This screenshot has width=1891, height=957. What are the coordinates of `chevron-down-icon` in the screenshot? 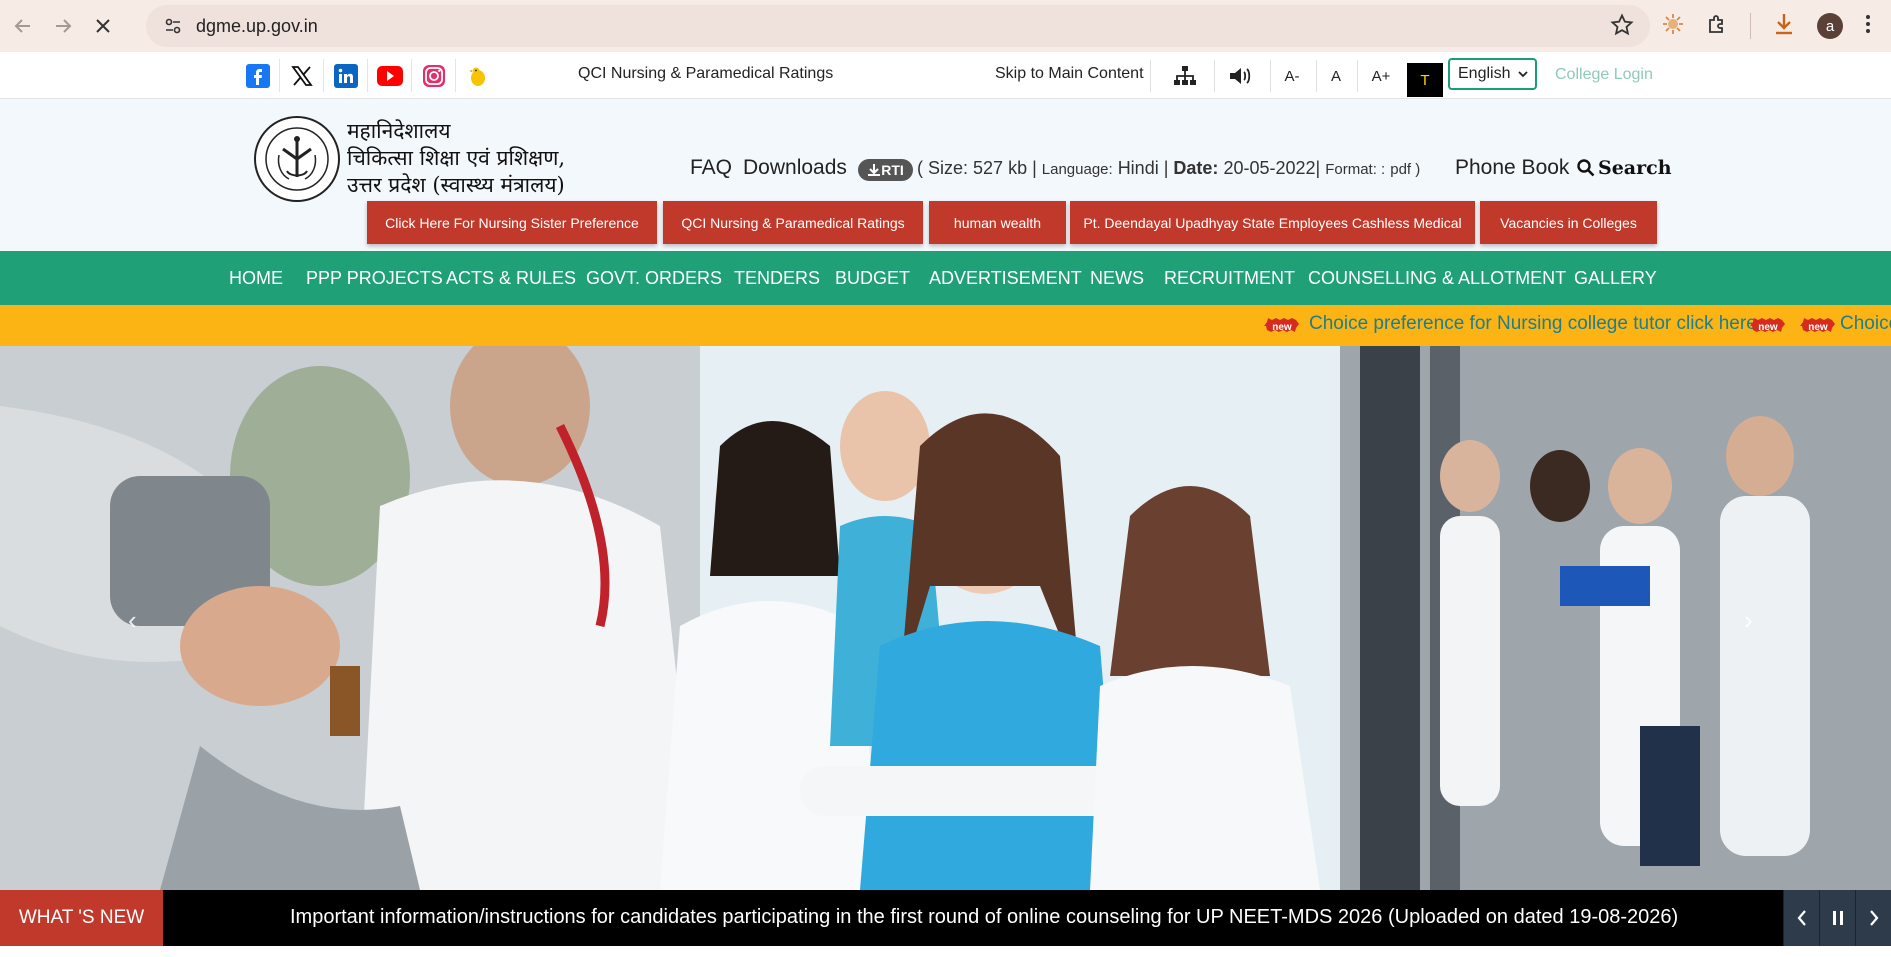 It's located at (1523, 75).